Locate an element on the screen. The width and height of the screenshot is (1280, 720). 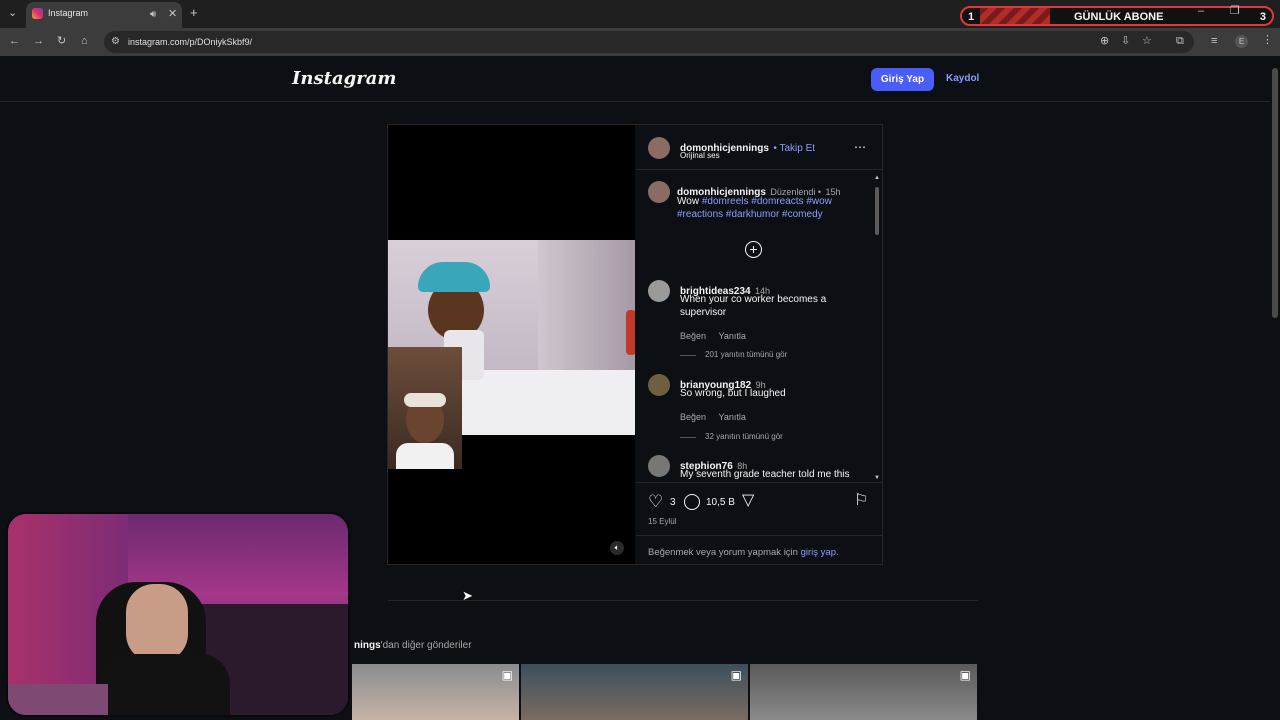
login-prompt-text: Beğenmek veya yorum yapmak için is located at coordinates (723, 552).